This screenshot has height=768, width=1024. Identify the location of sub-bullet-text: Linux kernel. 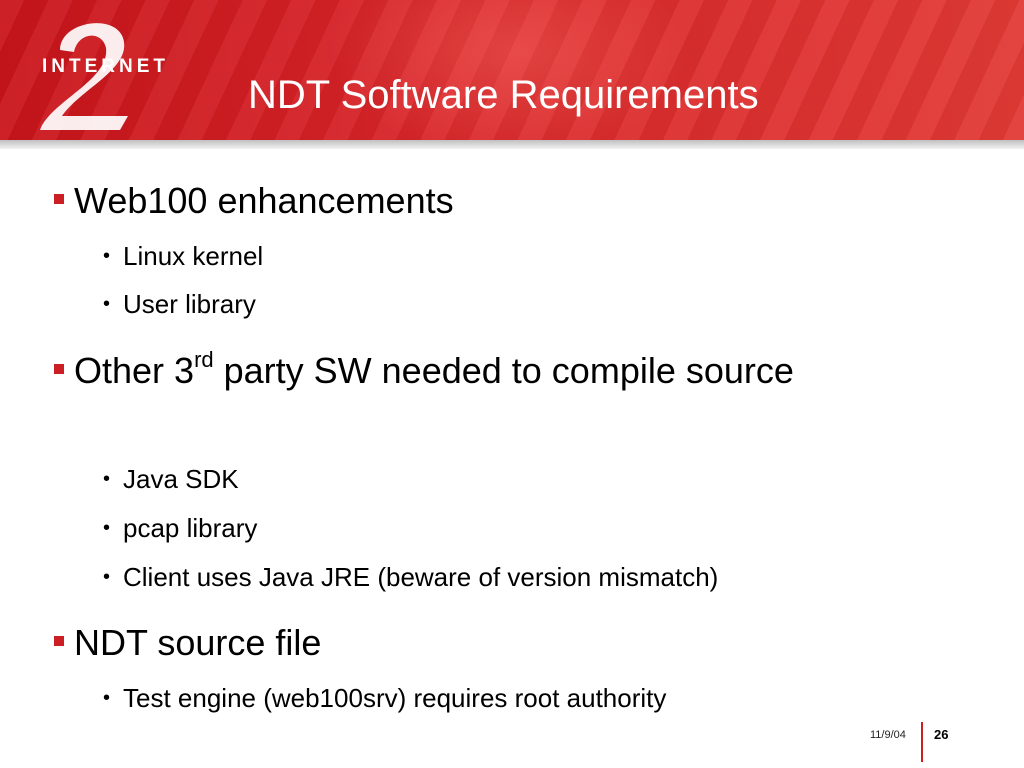
(193, 256).